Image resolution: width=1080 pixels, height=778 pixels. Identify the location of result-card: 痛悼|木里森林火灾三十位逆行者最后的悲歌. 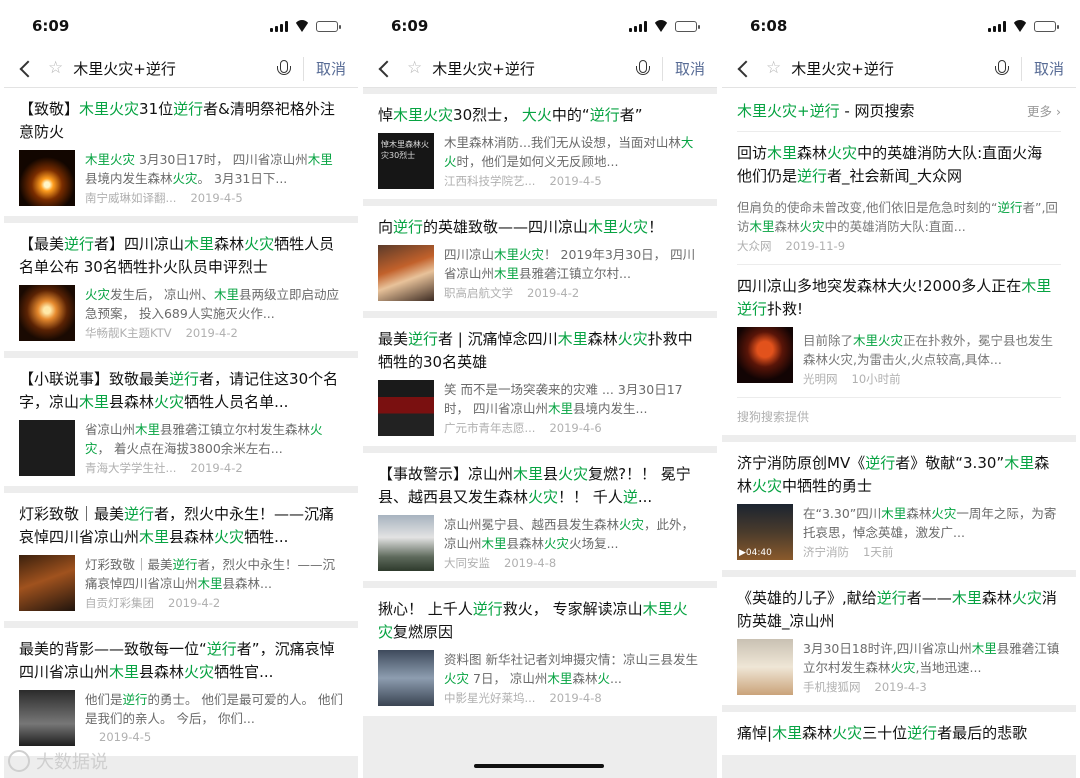
(899, 733).